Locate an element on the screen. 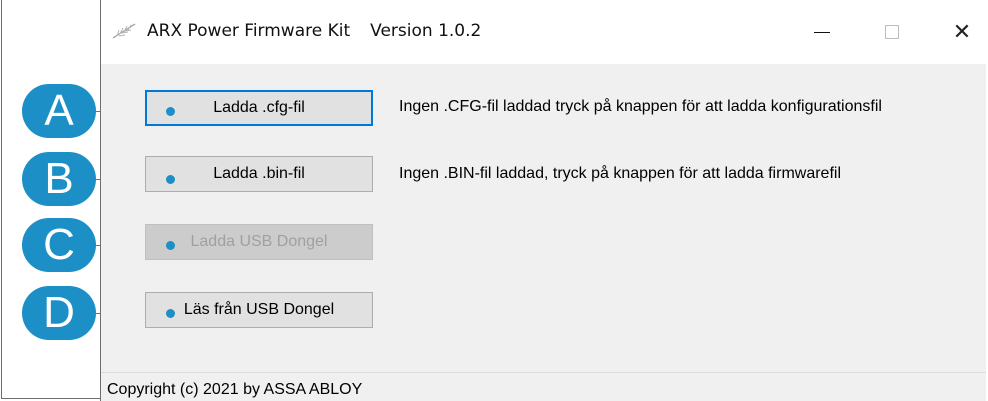 The width and height of the screenshot is (988, 401). copyright-text: Copyright (c) 2021 by ASSA ABLOY is located at coordinates (235, 389).